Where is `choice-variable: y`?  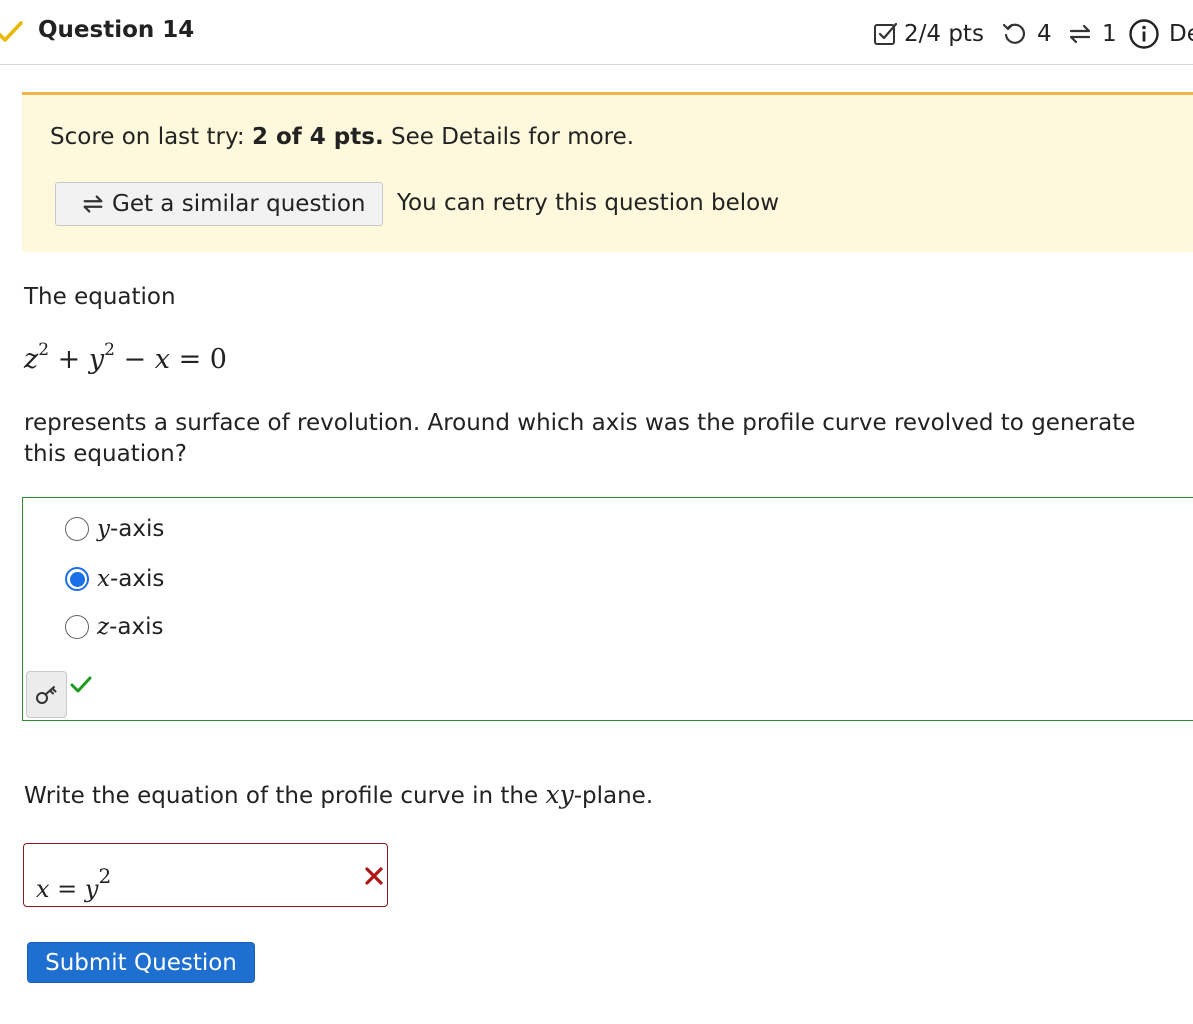 choice-variable: y is located at coordinates (103, 529).